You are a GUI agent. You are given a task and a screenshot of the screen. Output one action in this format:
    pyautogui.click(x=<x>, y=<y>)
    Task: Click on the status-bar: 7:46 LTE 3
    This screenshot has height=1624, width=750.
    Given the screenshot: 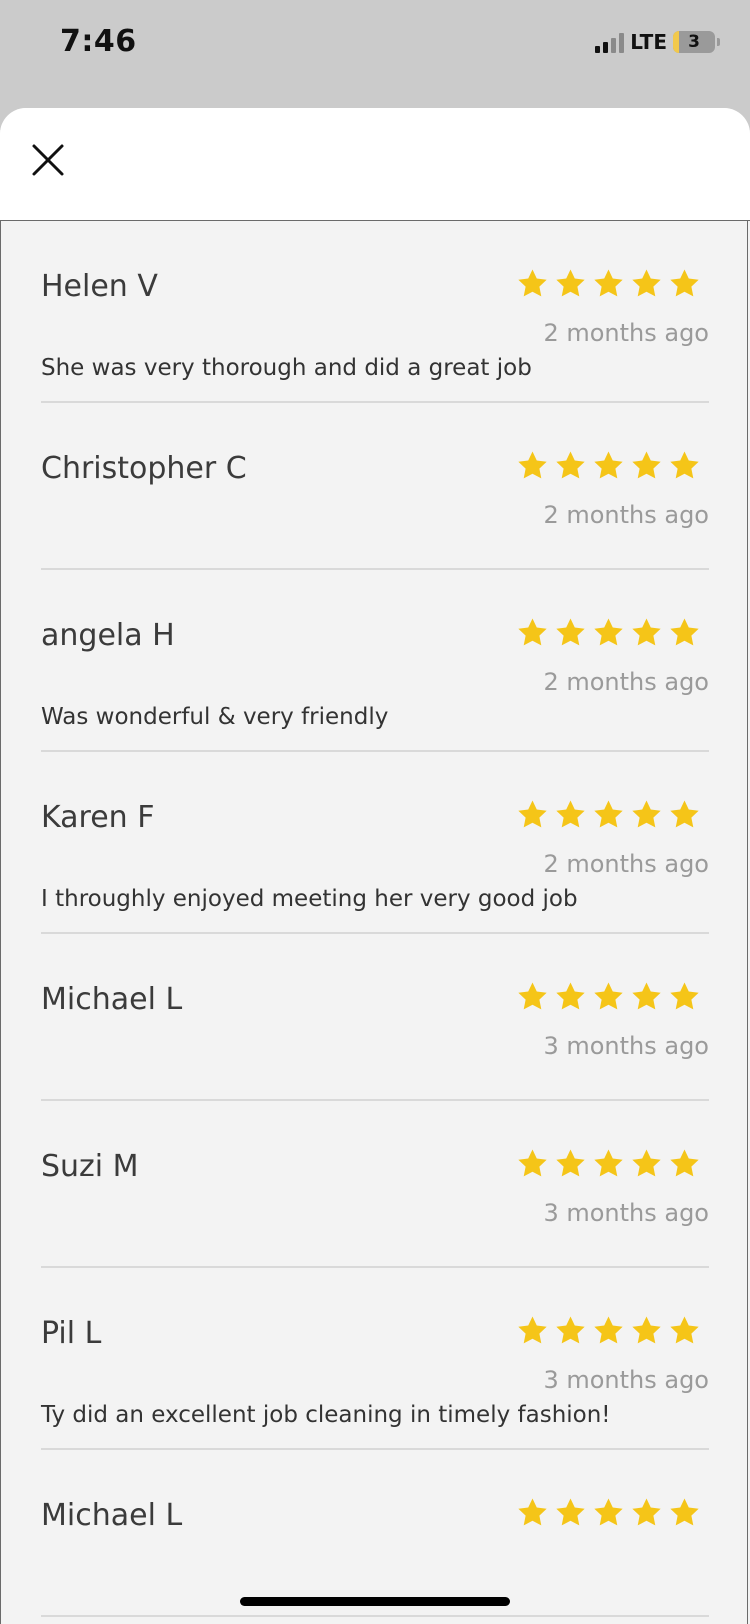 What is the action you would take?
    pyautogui.click(x=375, y=50)
    